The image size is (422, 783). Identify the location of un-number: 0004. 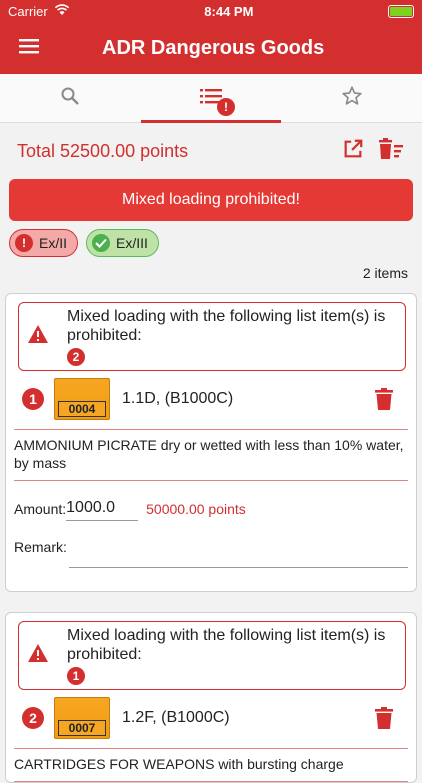
(82, 409).